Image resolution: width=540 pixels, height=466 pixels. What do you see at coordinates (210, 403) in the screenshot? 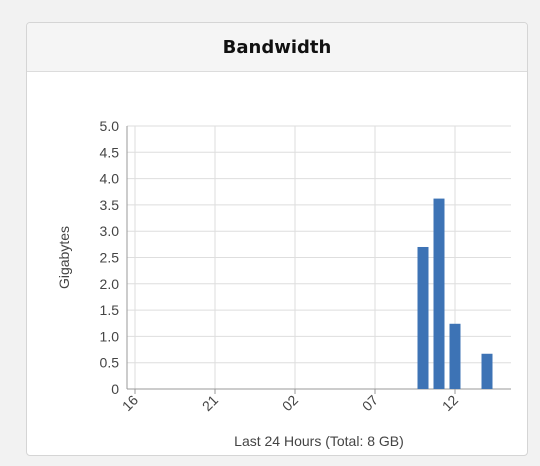
I see `x-tick-label: 21` at bounding box center [210, 403].